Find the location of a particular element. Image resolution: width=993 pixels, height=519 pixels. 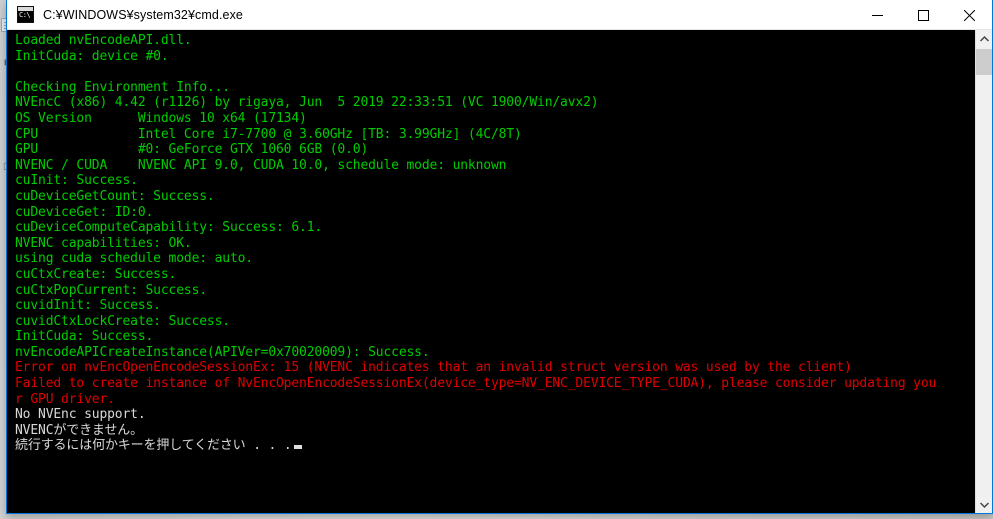

scroll-up-button is located at coordinates (984, 38).